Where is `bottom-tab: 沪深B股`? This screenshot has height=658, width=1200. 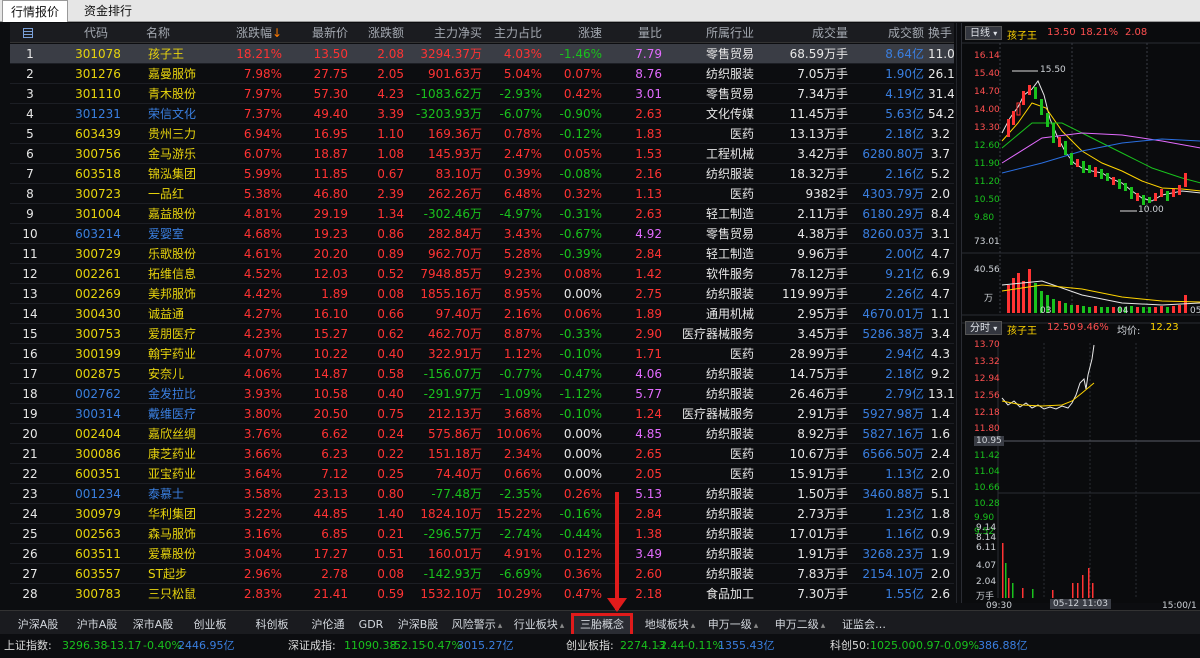
bottom-tab: 沪深B股 is located at coordinates (418, 625).